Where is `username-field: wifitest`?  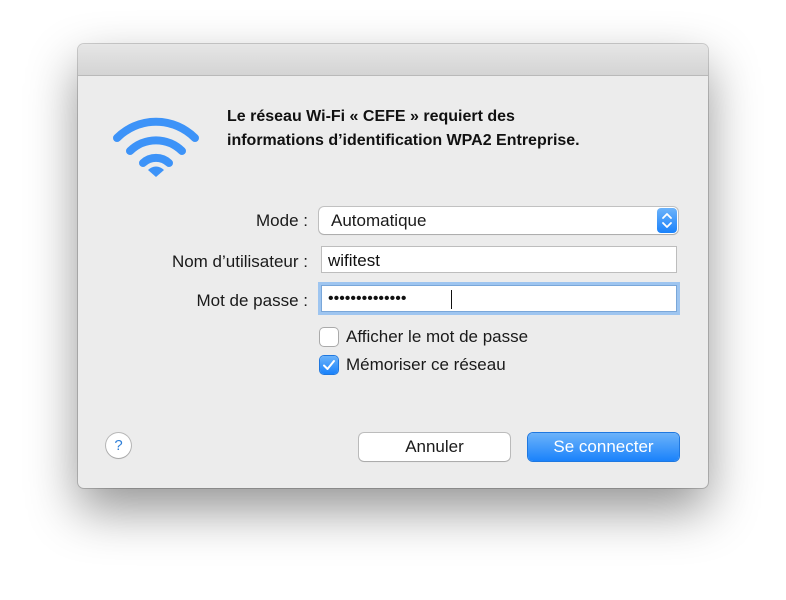
username-field: wifitest is located at coordinates (499, 259).